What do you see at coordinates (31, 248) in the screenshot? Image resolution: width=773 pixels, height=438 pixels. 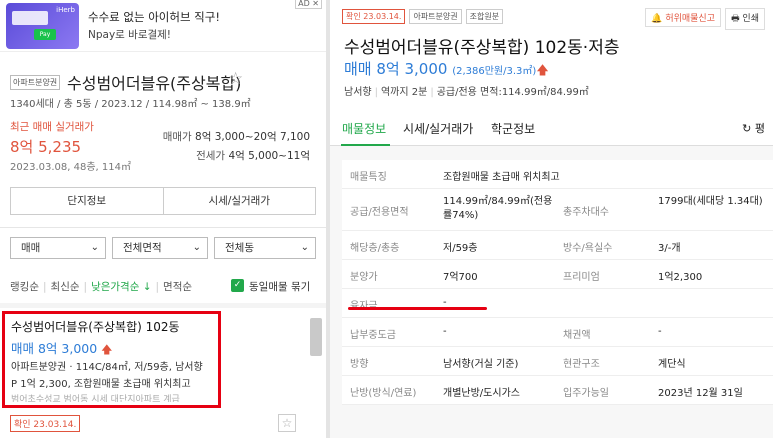 I see `trade-type-value: 매매` at bounding box center [31, 248].